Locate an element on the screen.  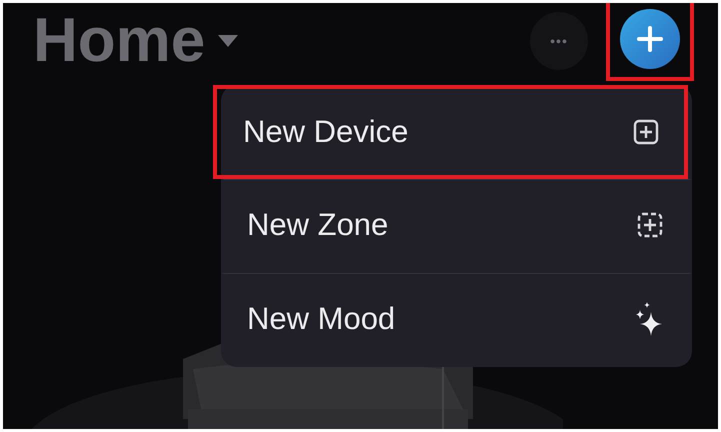
add-square-icon is located at coordinates (646, 132).